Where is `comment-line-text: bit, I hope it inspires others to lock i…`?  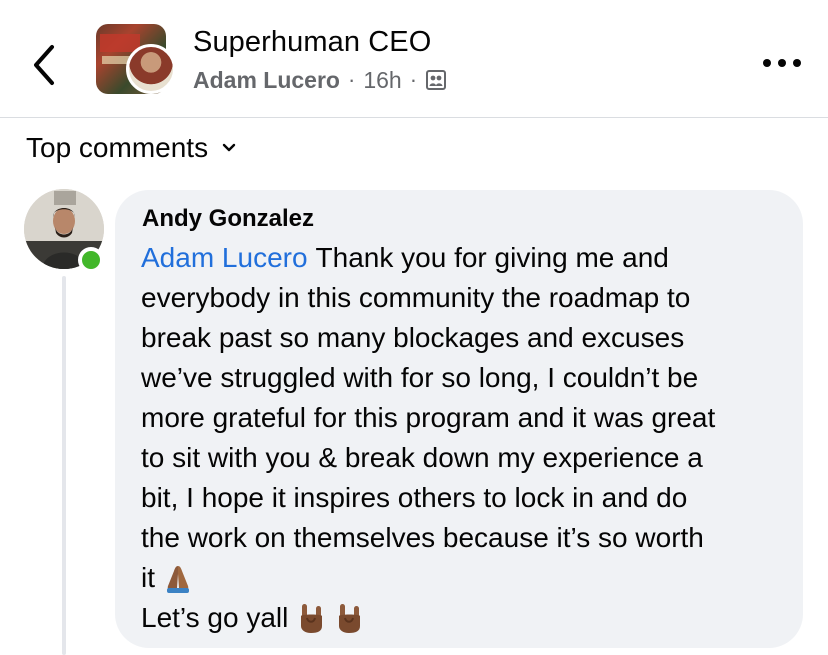
comment-line-text: bit, I hope it inspires others to lock i… is located at coordinates (414, 497).